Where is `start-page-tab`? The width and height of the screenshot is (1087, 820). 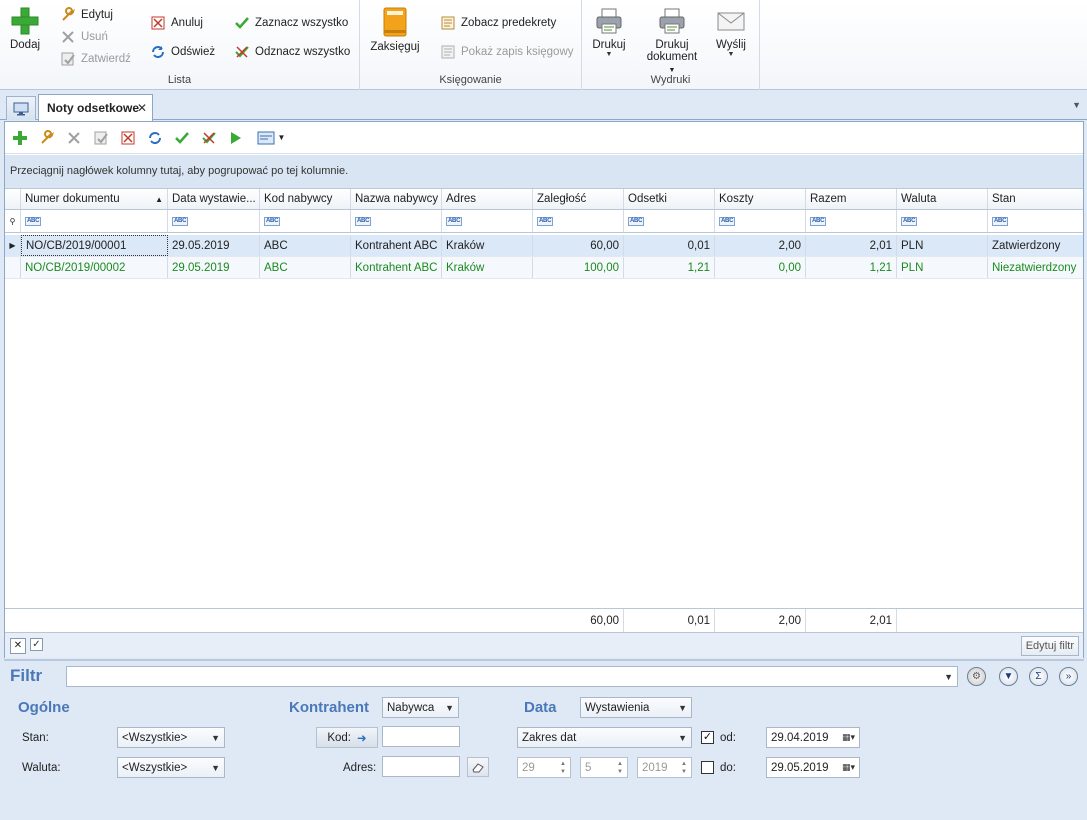 start-page-tab is located at coordinates (21, 108).